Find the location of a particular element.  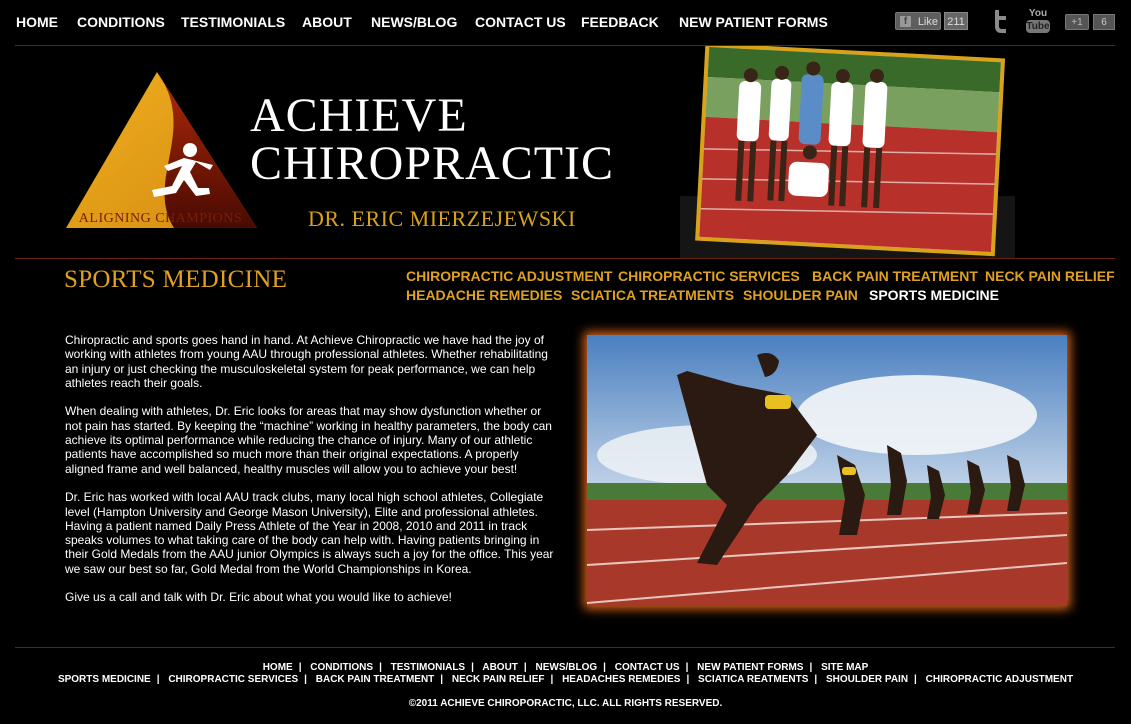

facebook-icon: f is located at coordinates (905, 21).